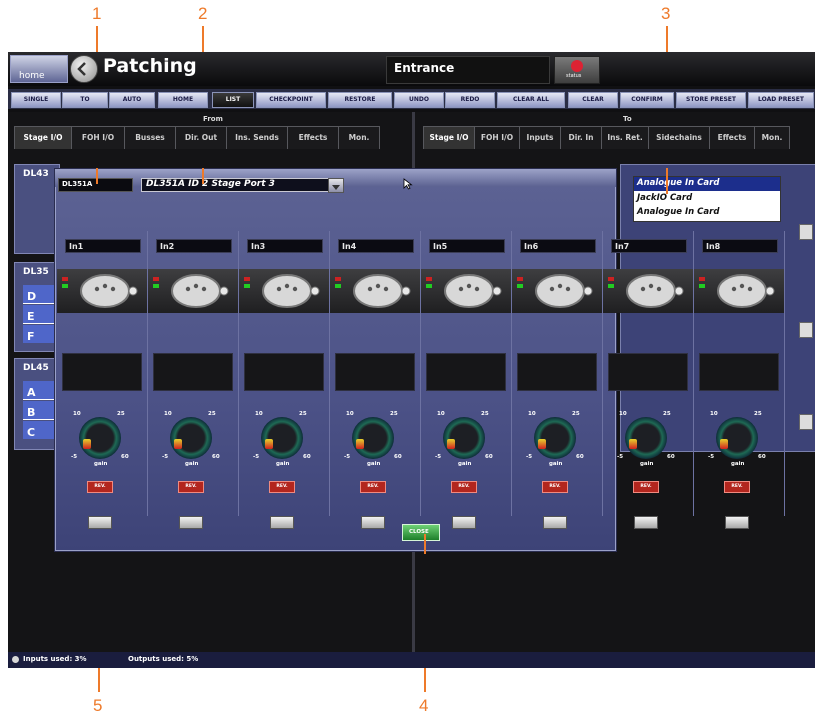 The width and height of the screenshot is (815, 718). What do you see at coordinates (424, 705) in the screenshot?
I see `callout-4: 4` at bounding box center [424, 705].